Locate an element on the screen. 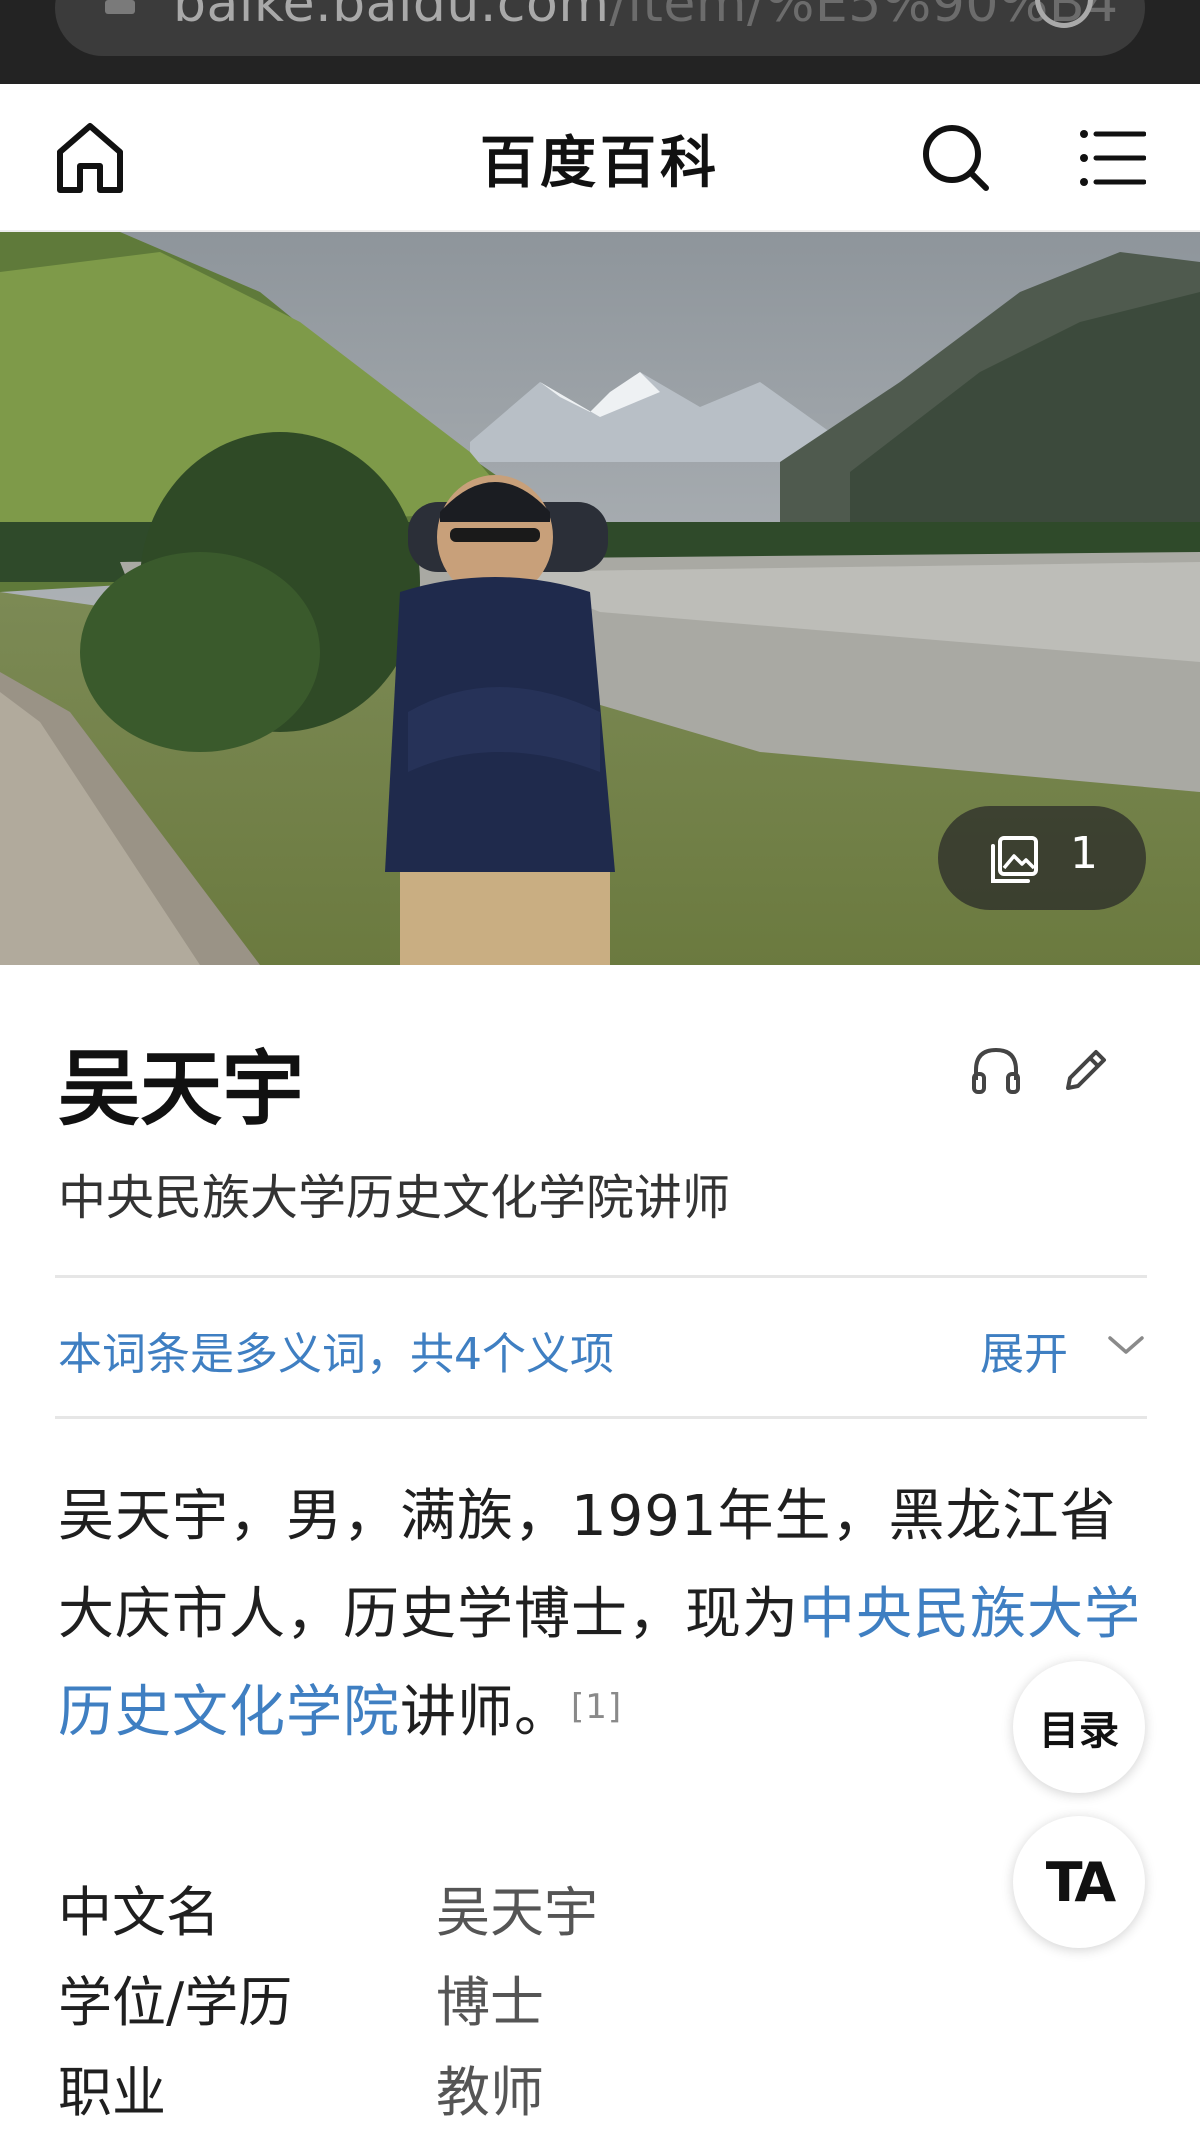  ta-button: TA is located at coordinates (1079, 1882).